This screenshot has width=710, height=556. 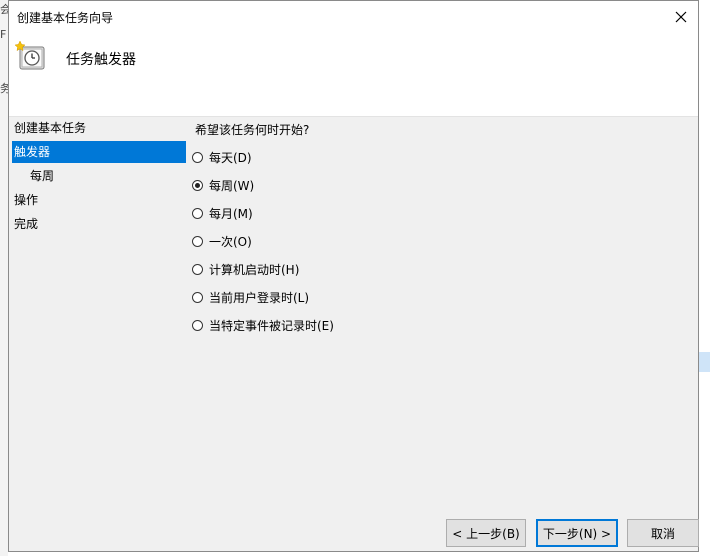 What do you see at coordinates (97, 176) in the screenshot?
I see `wizard-steps-sidebar: 创建基本任务 触发器 每周 操作 完成` at bounding box center [97, 176].